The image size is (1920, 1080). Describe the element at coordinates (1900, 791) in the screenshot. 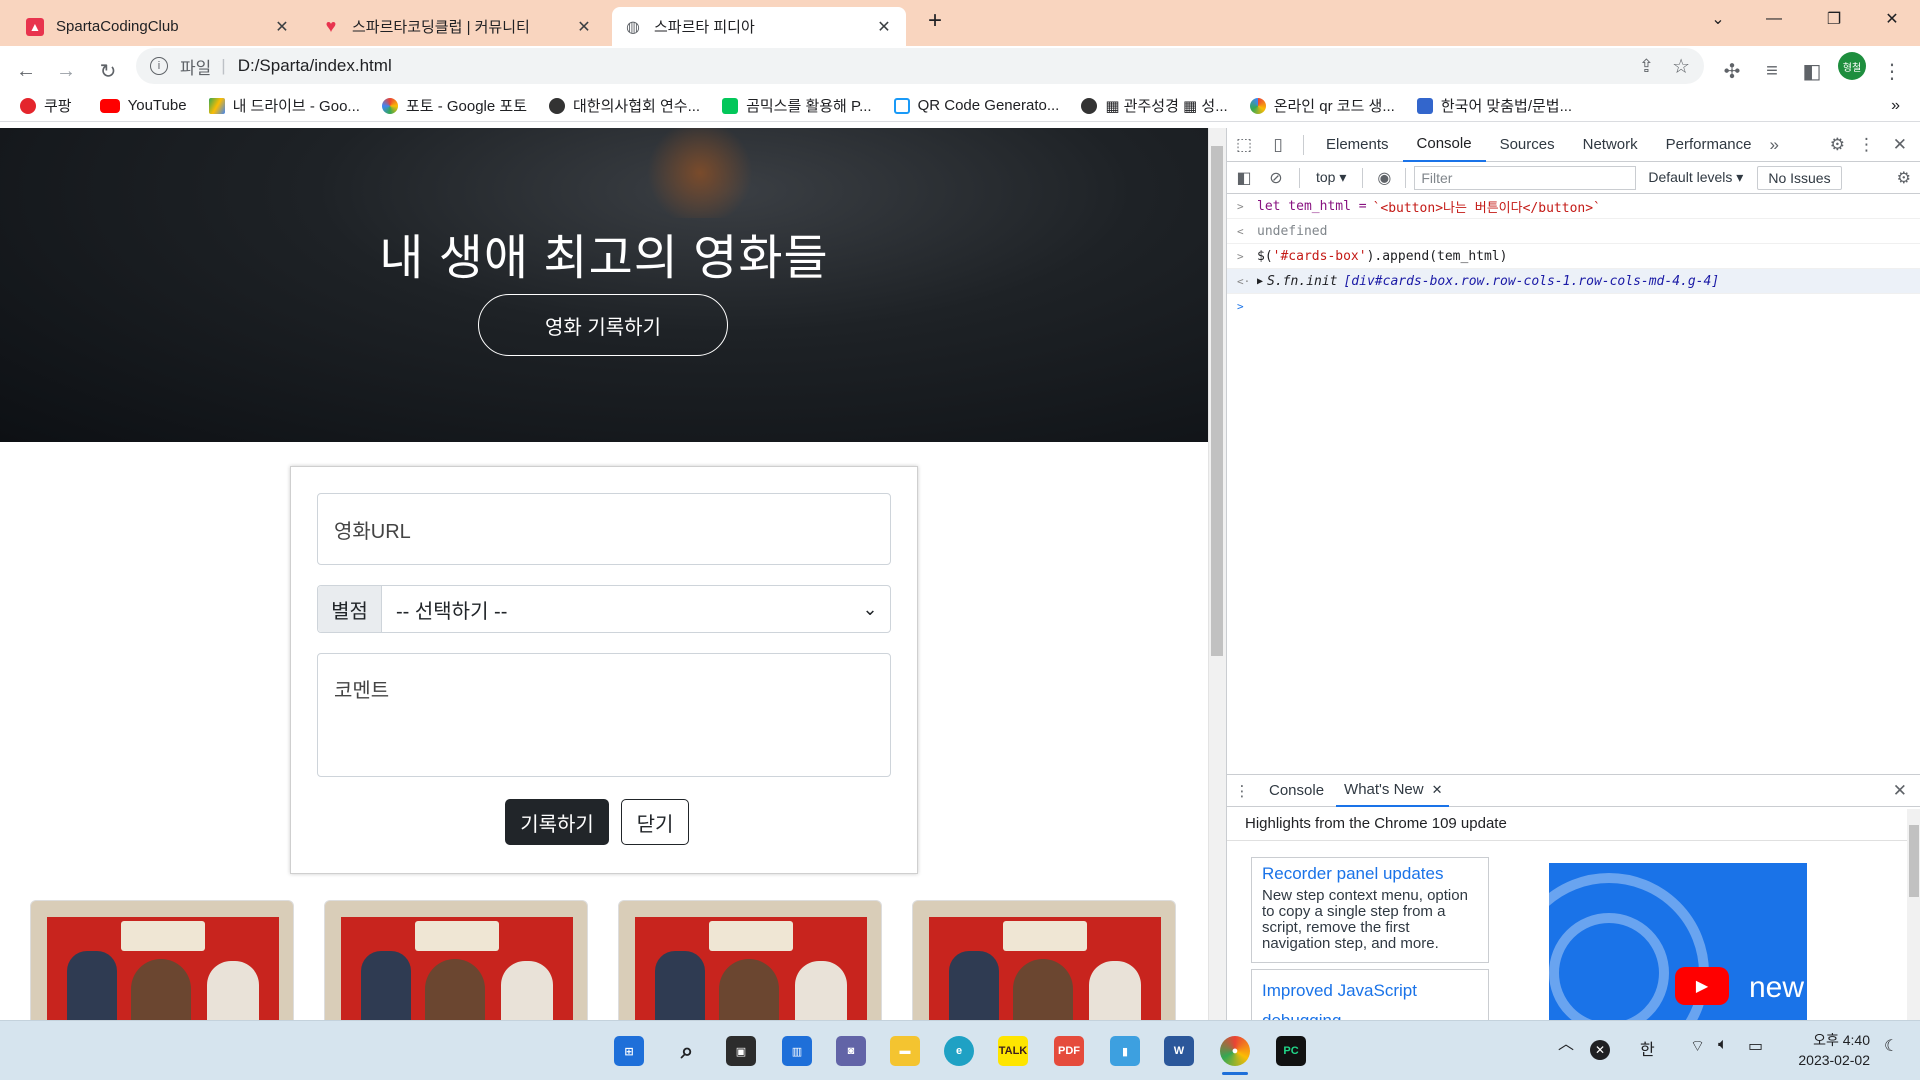

I see `close-drawer-icon: ✕` at that location.